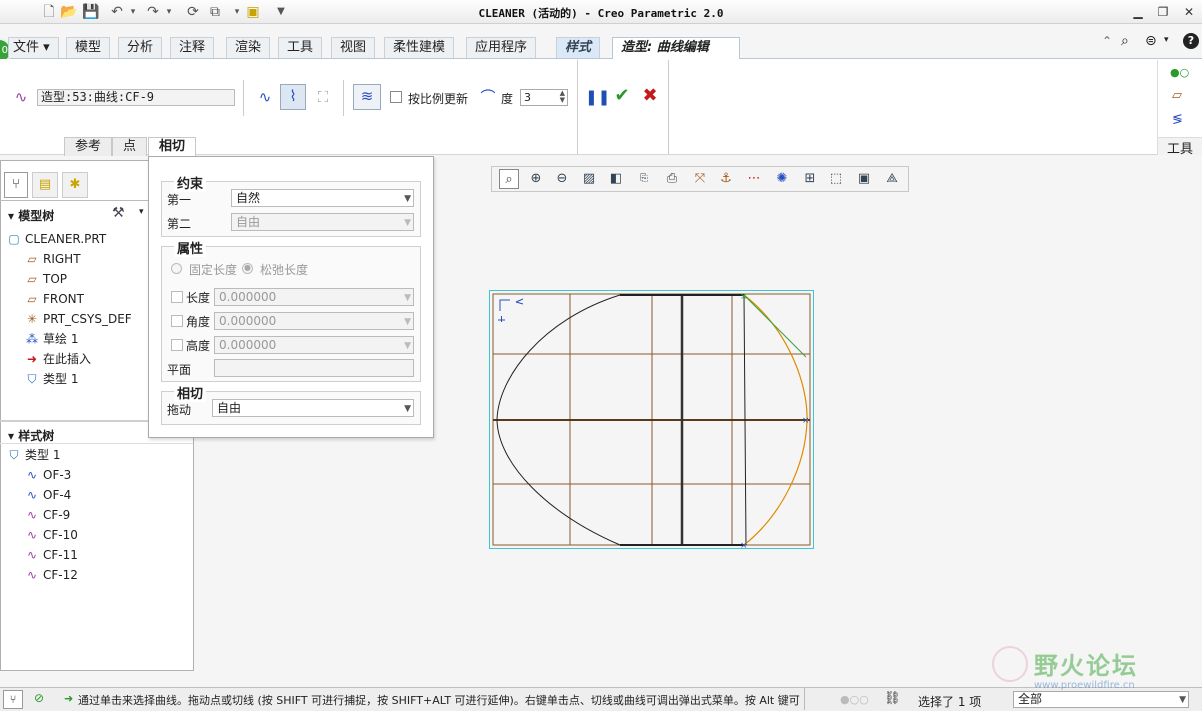 The width and height of the screenshot is (1202, 711). Describe the element at coordinates (177, 345) in the screenshot. I see `height-checkbox` at that location.